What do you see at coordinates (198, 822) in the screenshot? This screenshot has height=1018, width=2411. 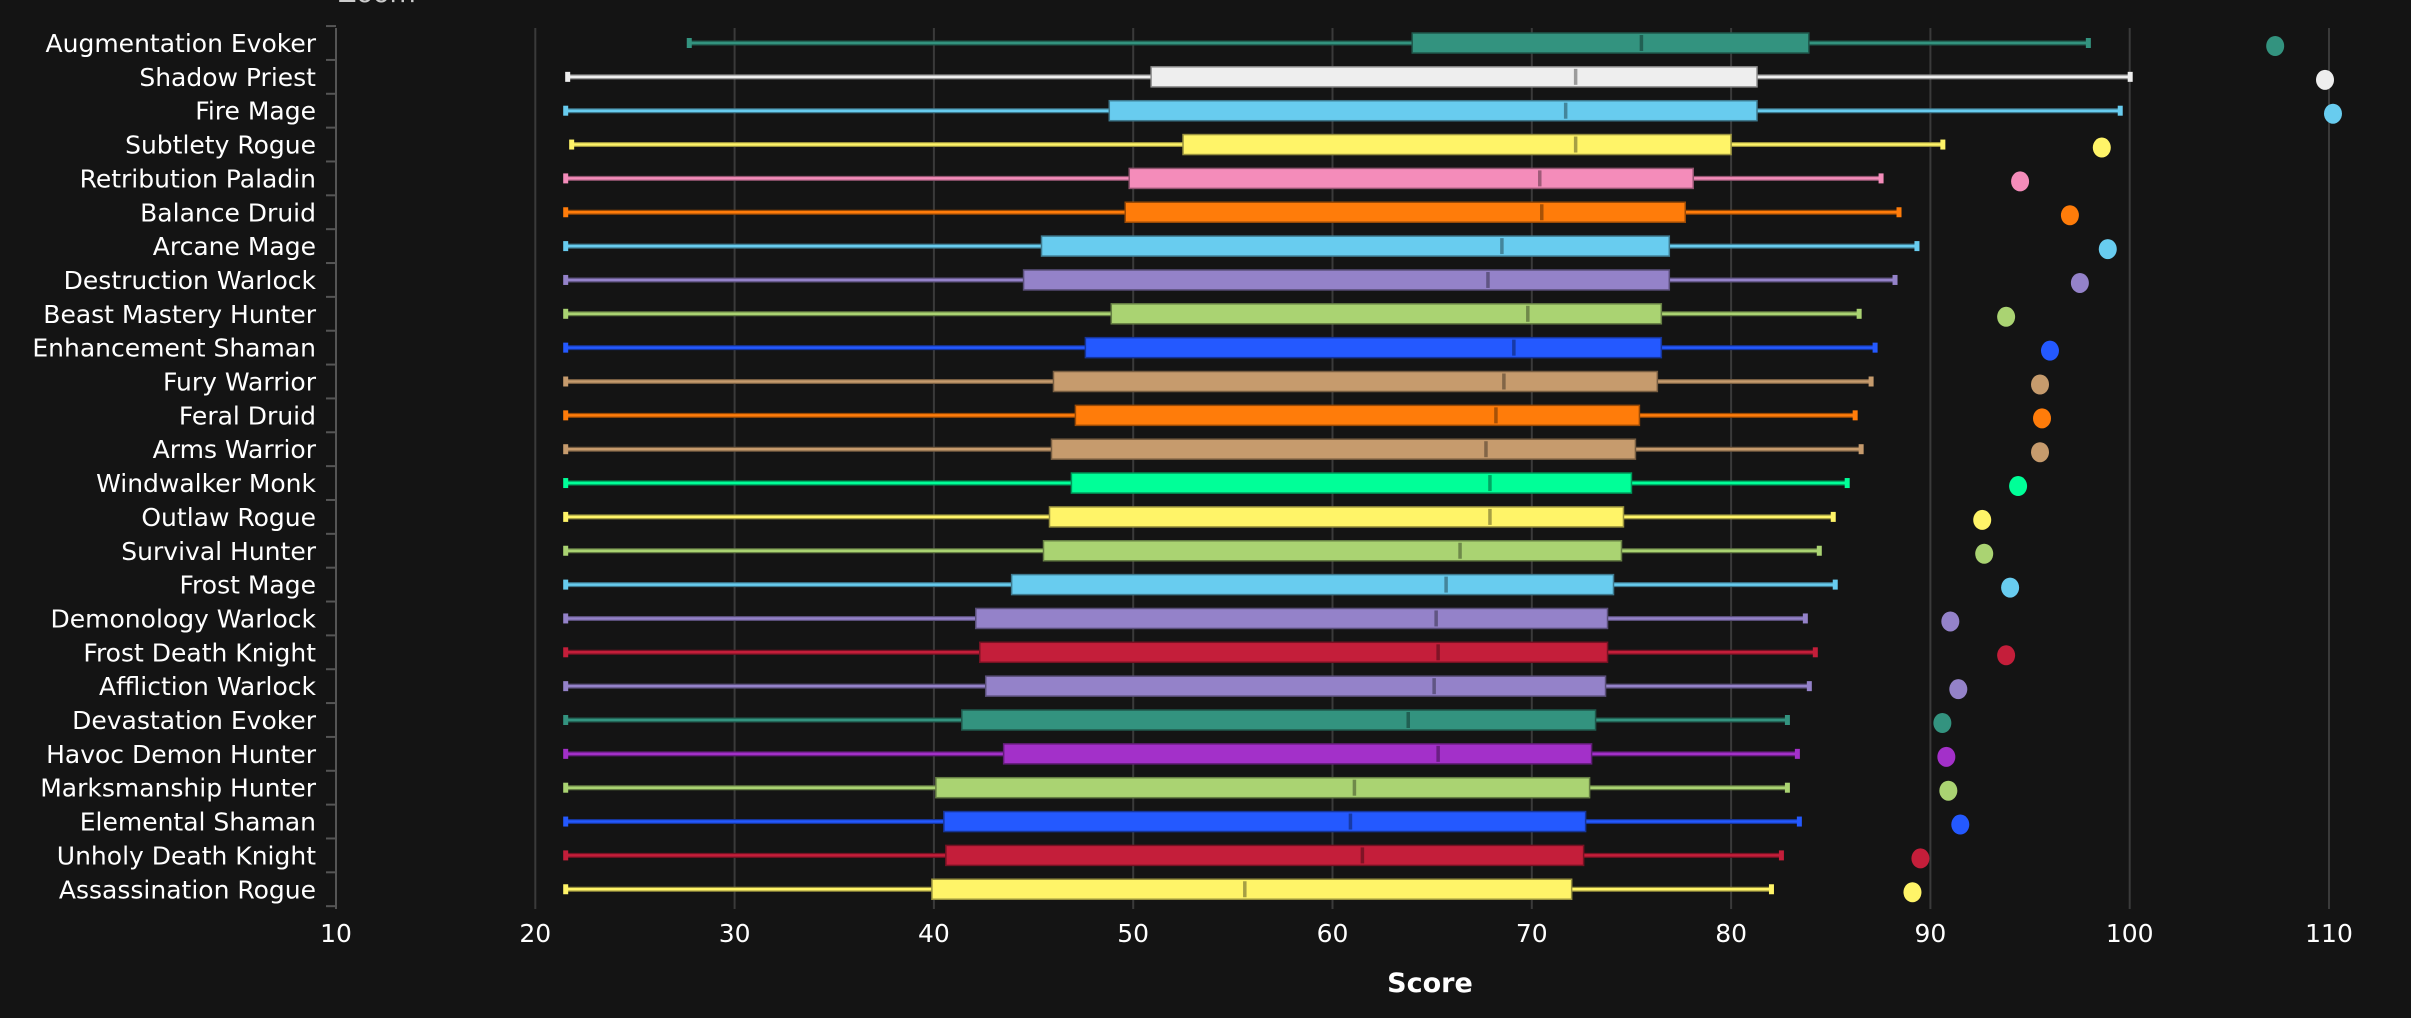 I see `category-label: Elemental Shaman` at bounding box center [198, 822].